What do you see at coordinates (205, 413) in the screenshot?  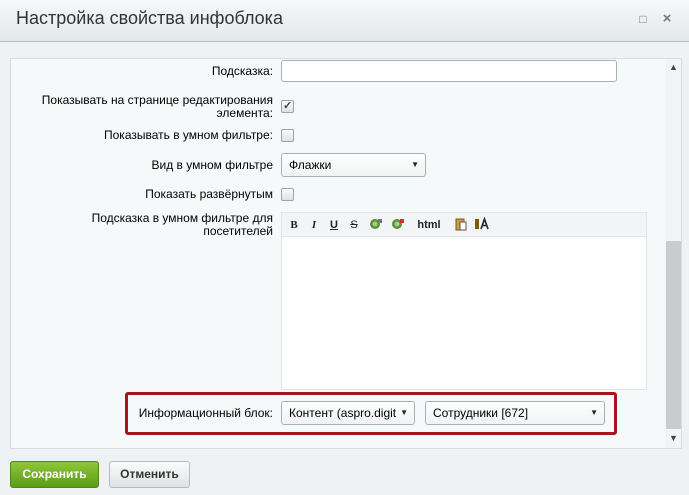 I see `info-block-label: Информационный блок:` at bounding box center [205, 413].